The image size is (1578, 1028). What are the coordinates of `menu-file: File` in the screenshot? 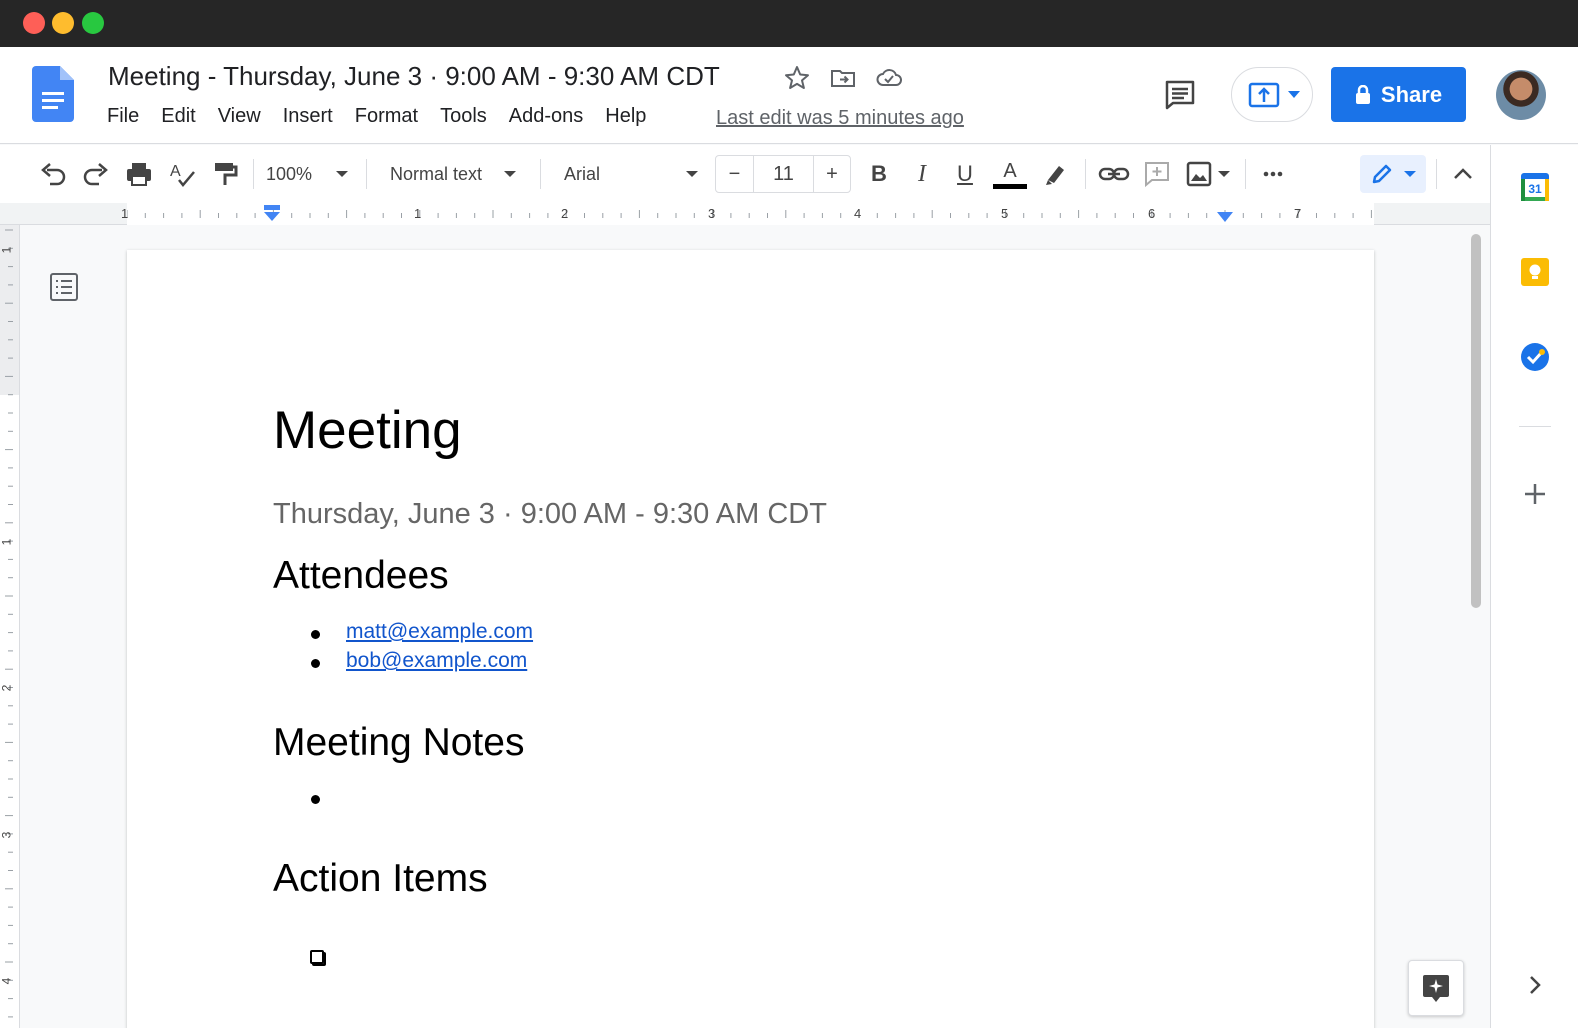 It's located at (123, 116).